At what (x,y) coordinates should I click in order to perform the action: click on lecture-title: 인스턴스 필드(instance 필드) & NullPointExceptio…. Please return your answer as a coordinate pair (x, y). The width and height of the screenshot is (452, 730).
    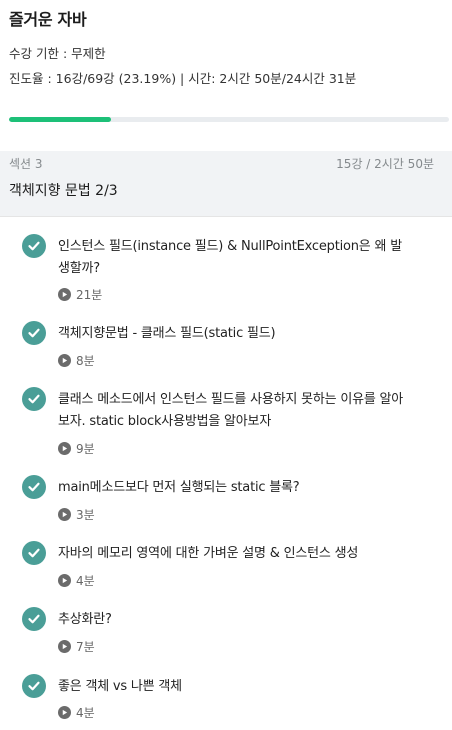
    Looking at the image, I should click on (230, 257).